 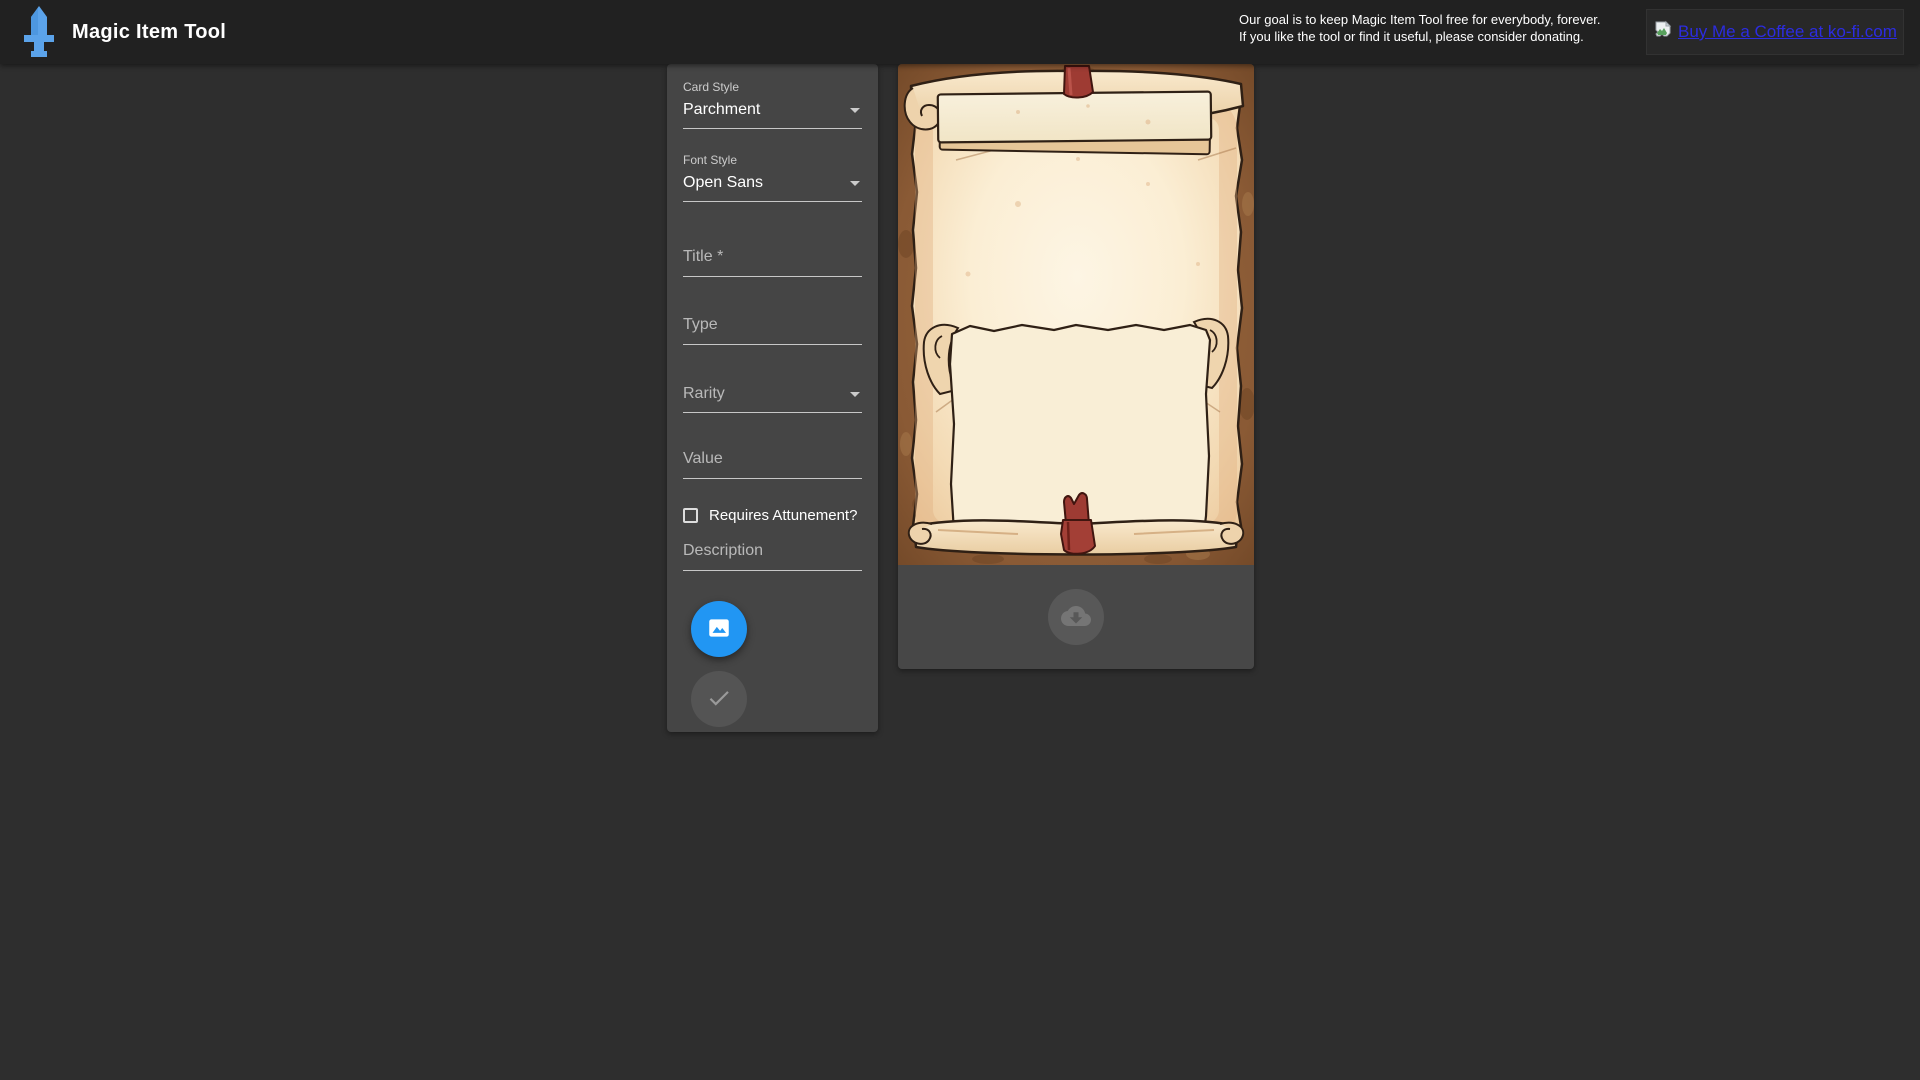 What do you see at coordinates (704, 393) in the screenshot?
I see `rarity-value: Rarity` at bounding box center [704, 393].